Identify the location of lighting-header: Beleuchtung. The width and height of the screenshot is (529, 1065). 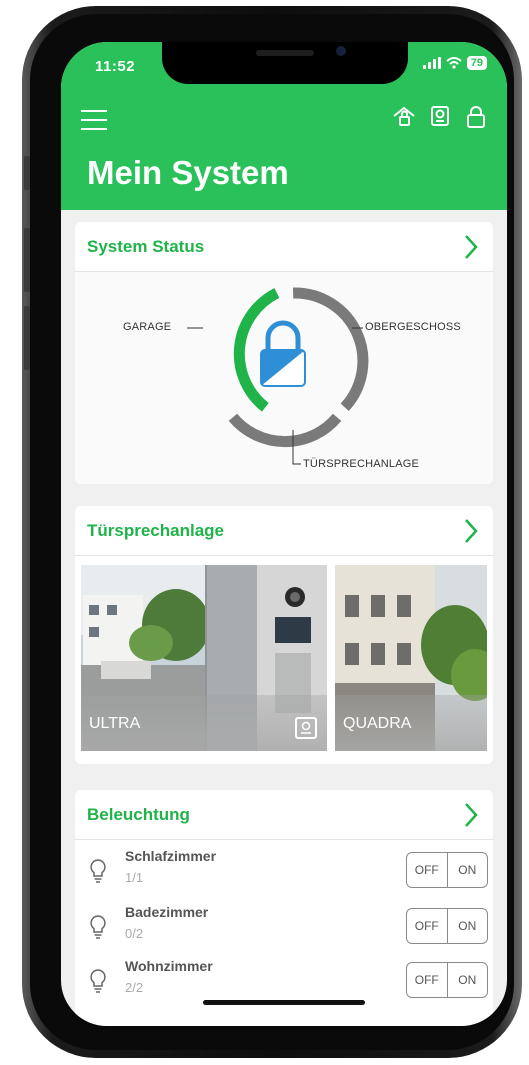
(284, 815).